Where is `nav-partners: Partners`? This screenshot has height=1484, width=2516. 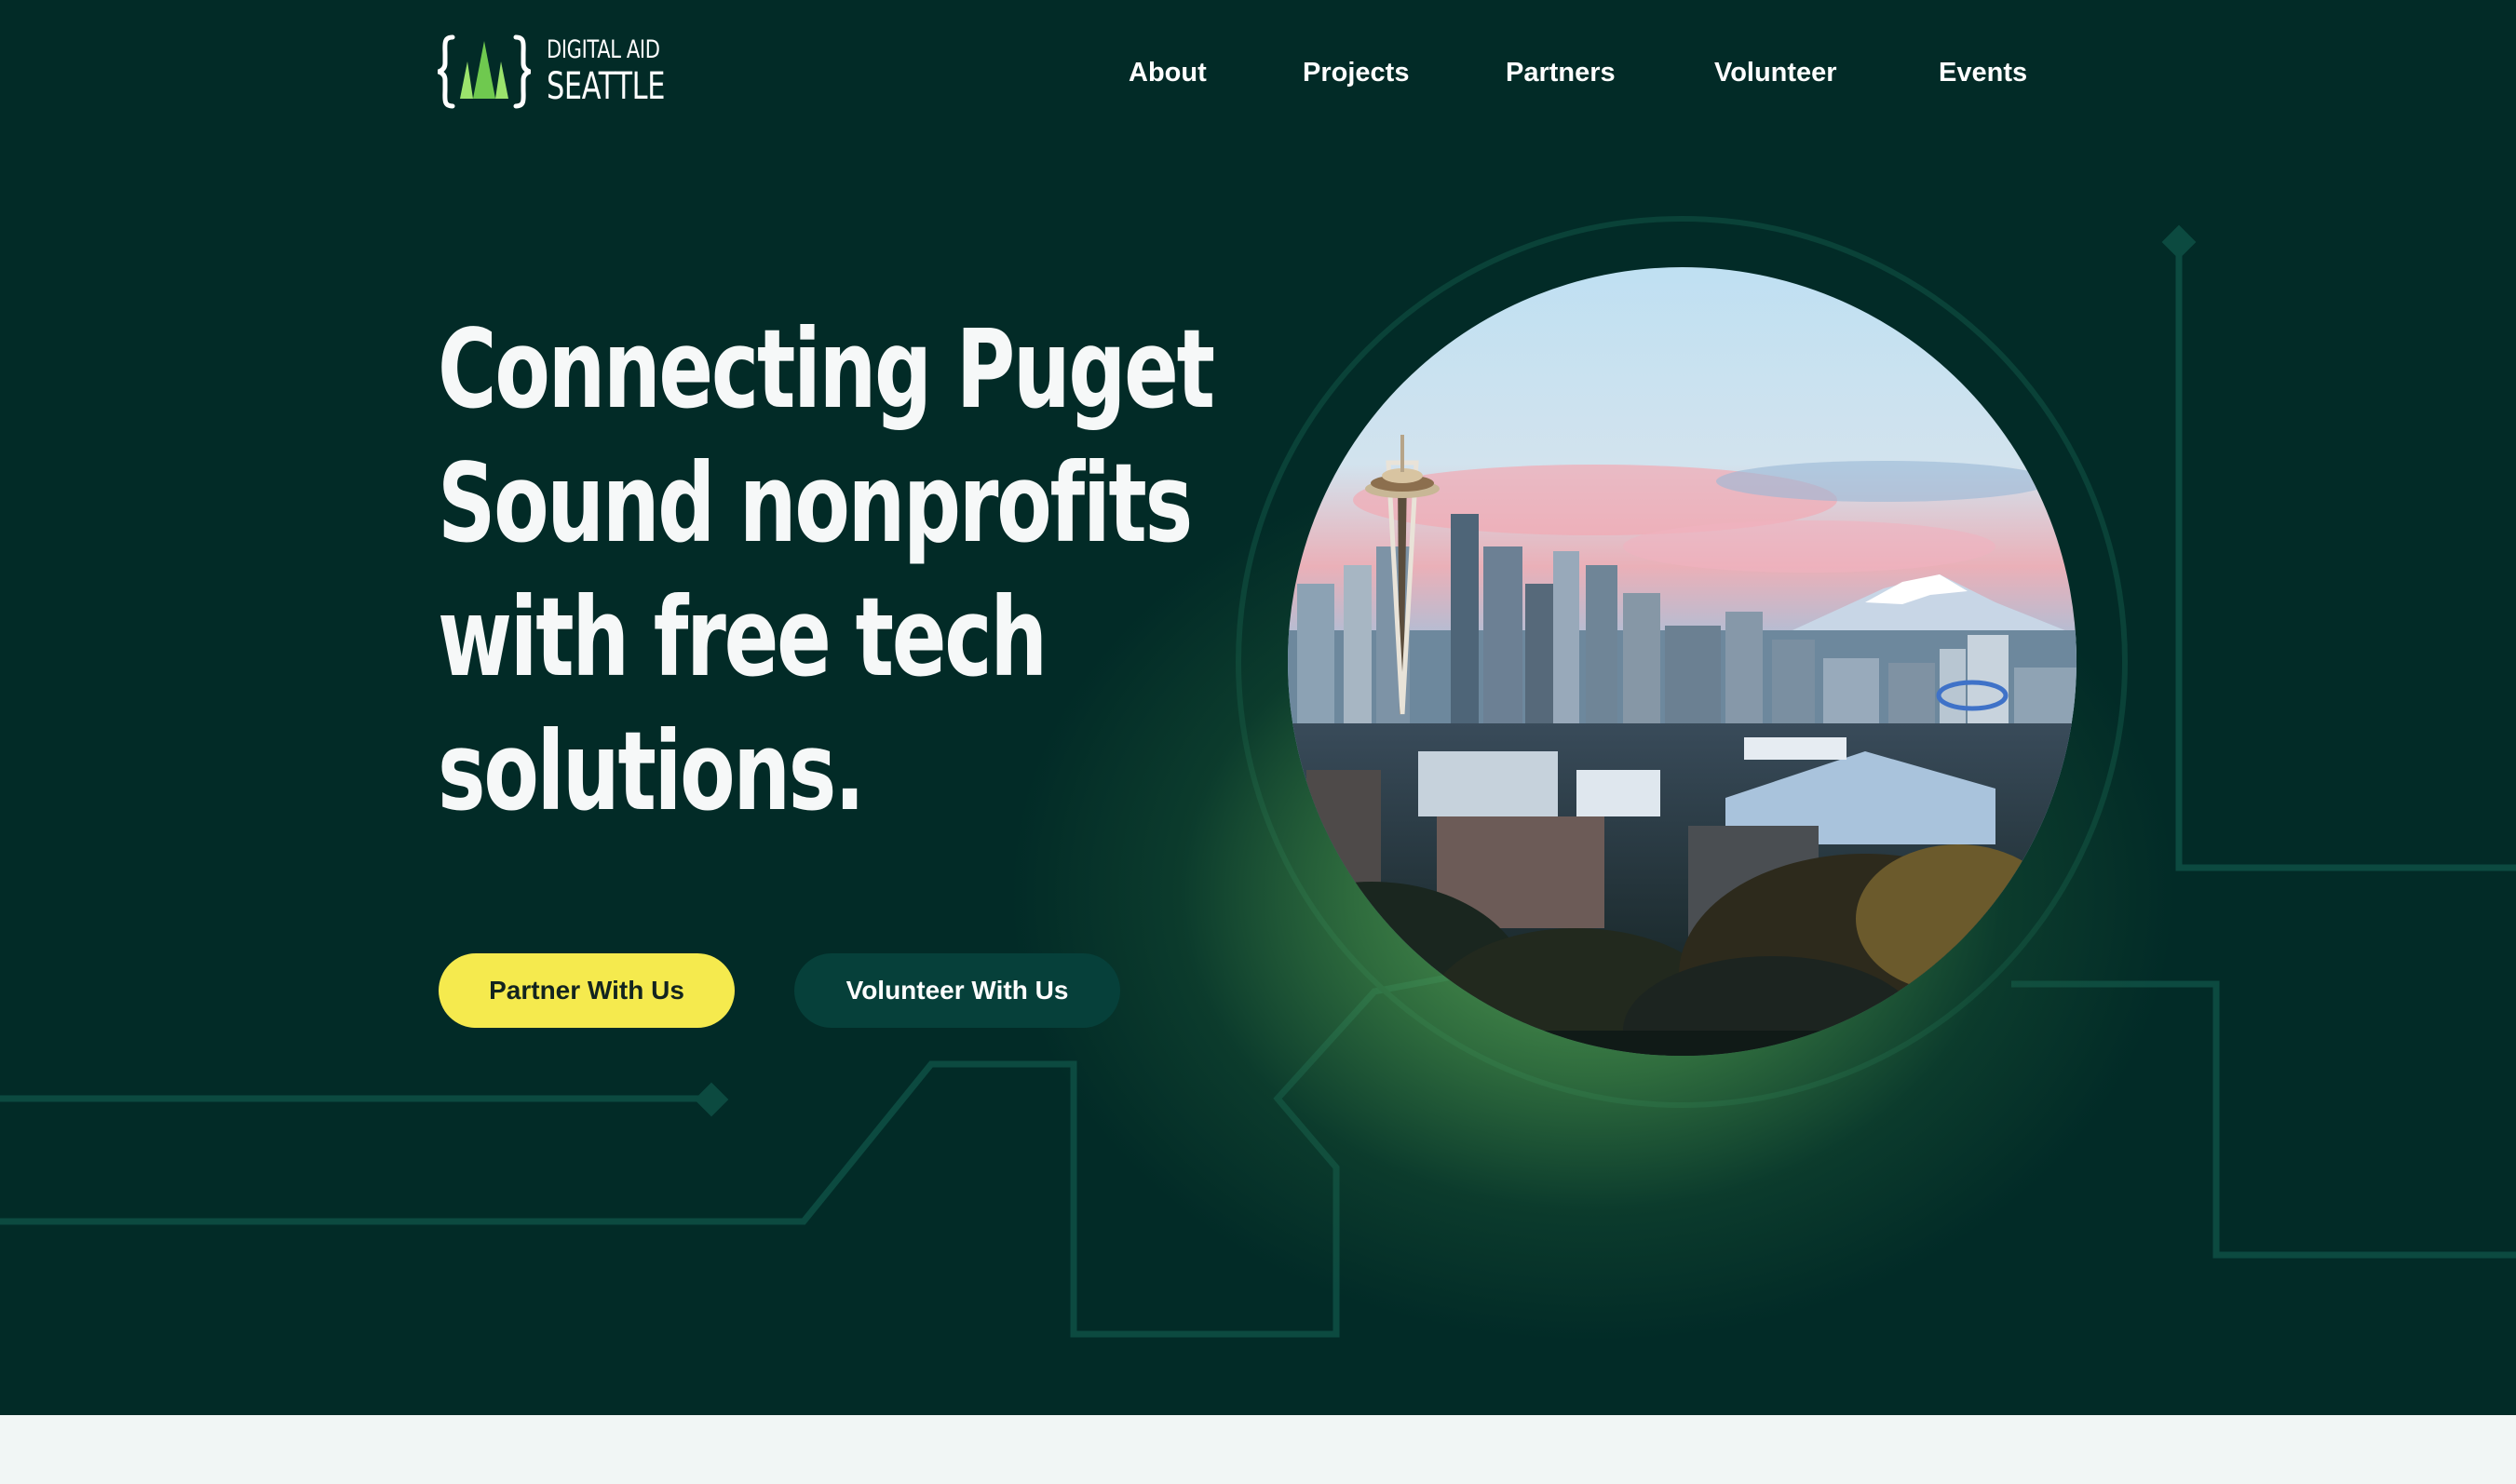
nav-partners: Partners is located at coordinates (1561, 73).